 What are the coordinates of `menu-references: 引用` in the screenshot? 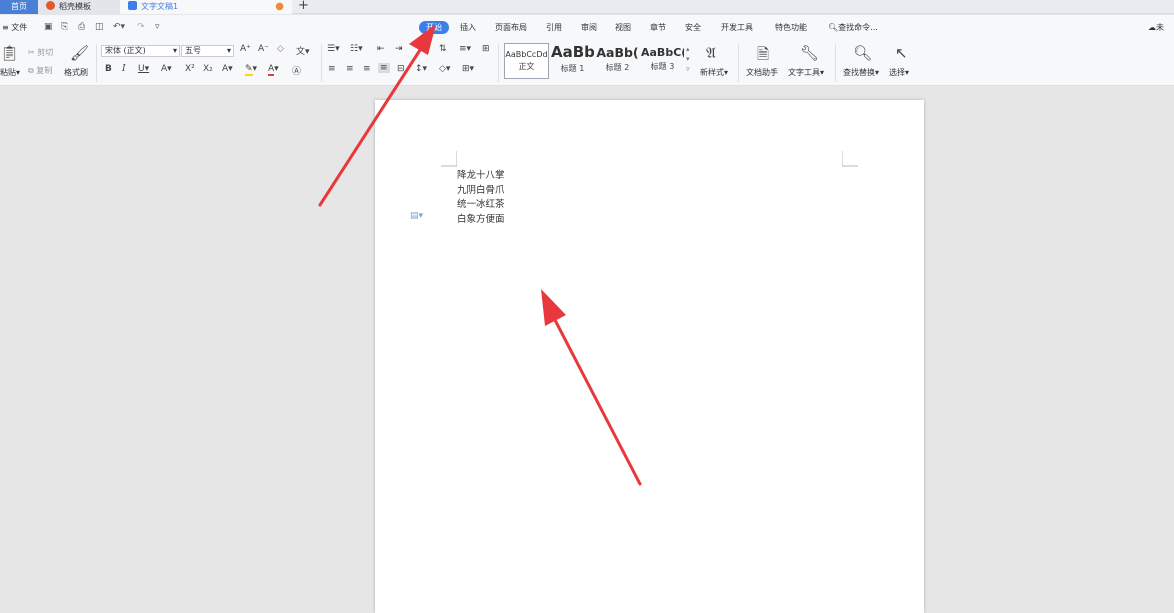 It's located at (554, 27).